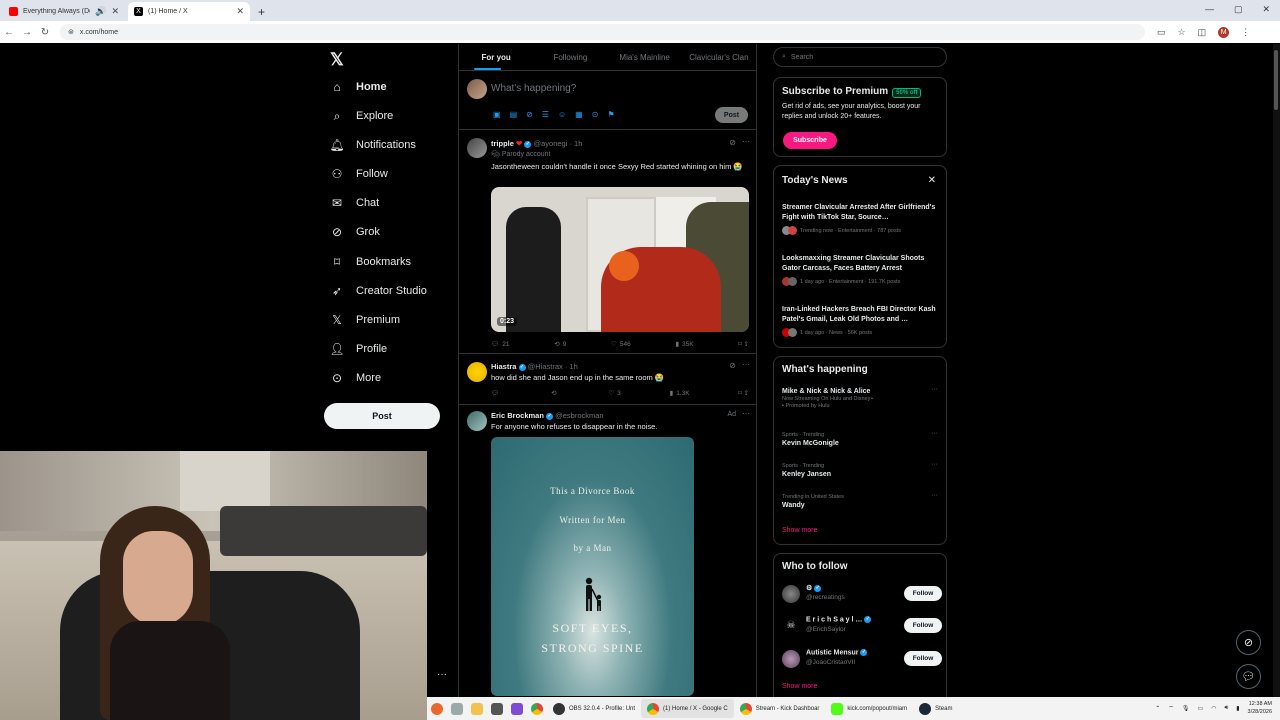 This screenshot has height=720, width=1280. Describe the element at coordinates (362, 116) in the screenshot. I see `nav-explore: ⌕ Explore` at that location.